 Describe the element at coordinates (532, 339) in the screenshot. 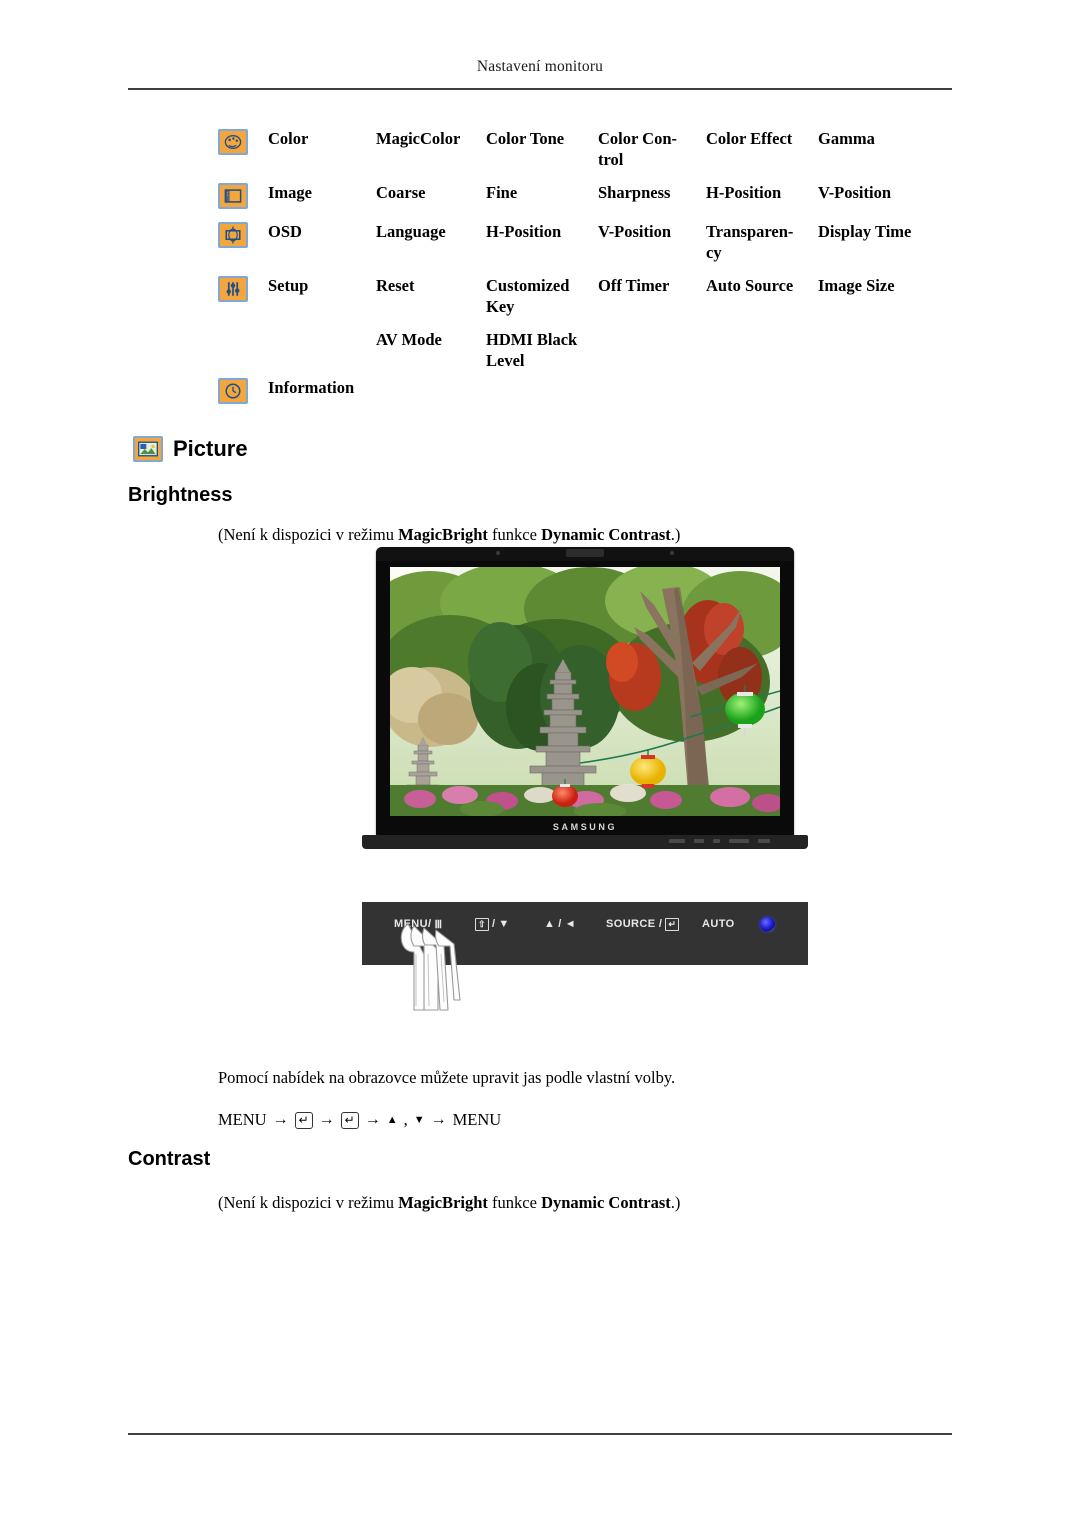

I see `menu-map-cell-line1: HDMI Black` at that location.